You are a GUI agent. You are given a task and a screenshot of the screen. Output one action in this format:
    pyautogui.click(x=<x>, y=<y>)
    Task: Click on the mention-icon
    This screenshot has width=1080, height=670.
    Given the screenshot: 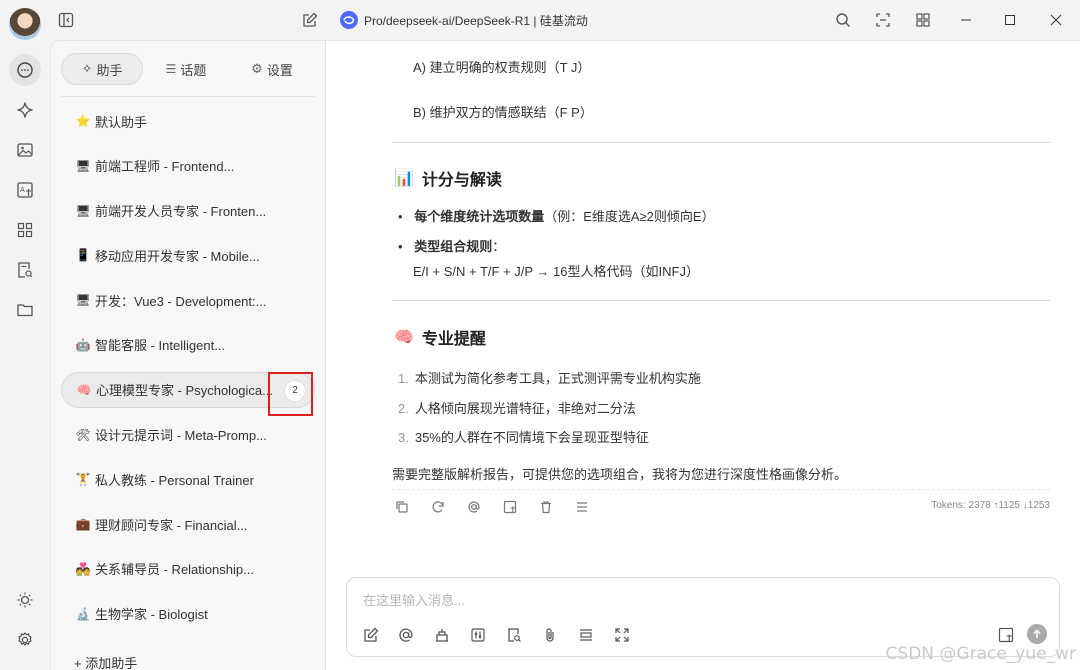 What is the action you would take?
    pyautogui.click(x=474, y=507)
    